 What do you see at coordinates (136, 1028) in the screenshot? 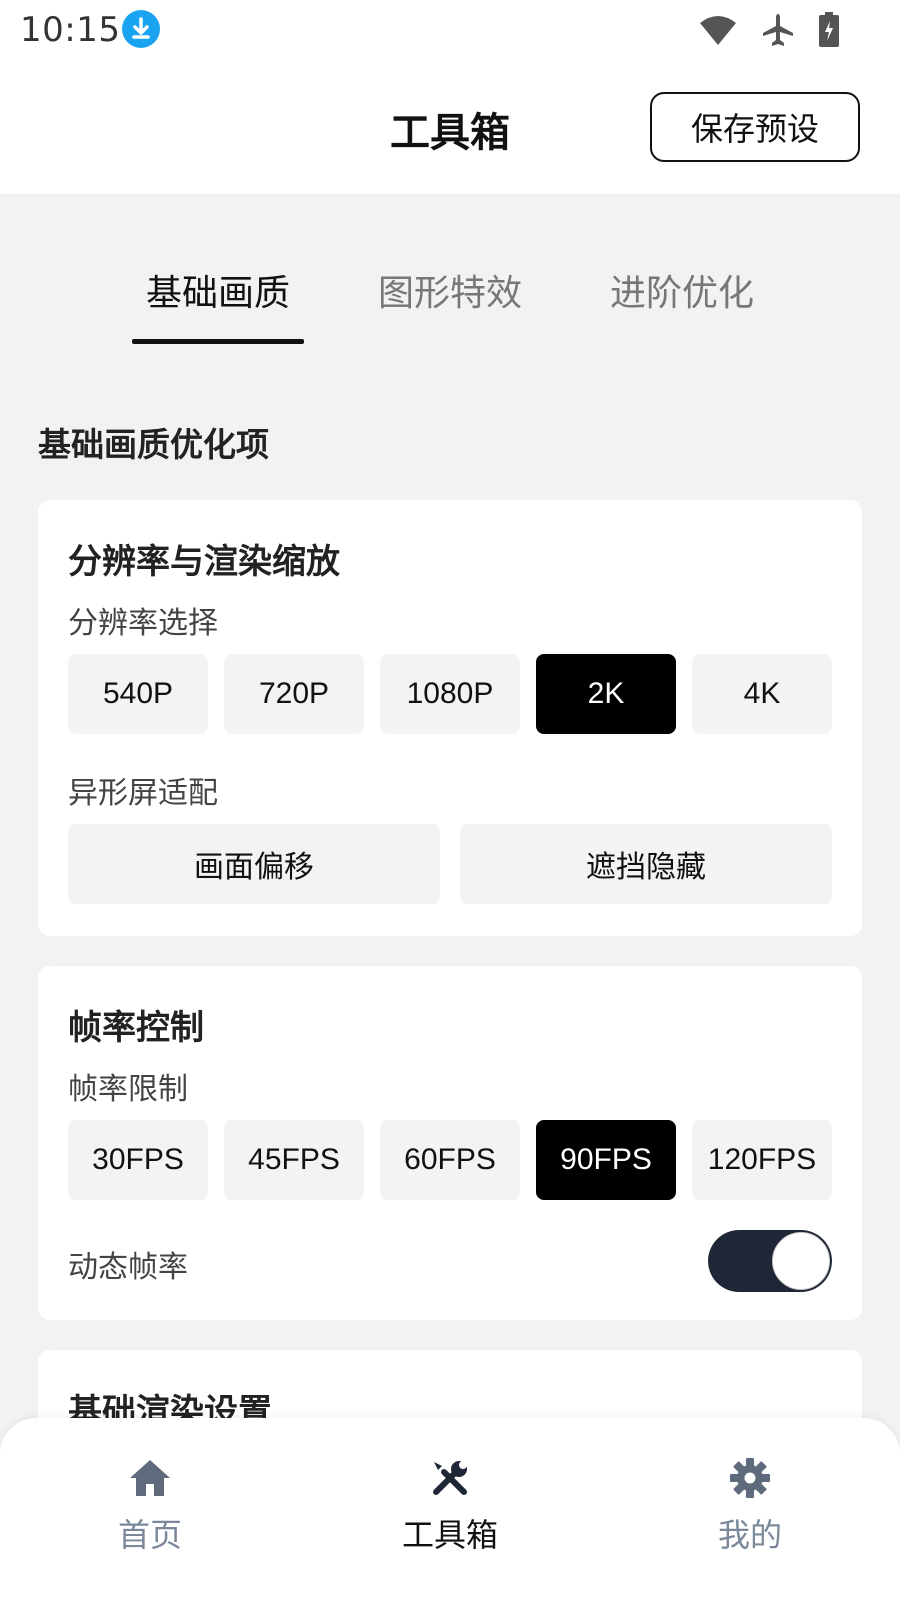
I see `card-title: 帧率控制` at bounding box center [136, 1028].